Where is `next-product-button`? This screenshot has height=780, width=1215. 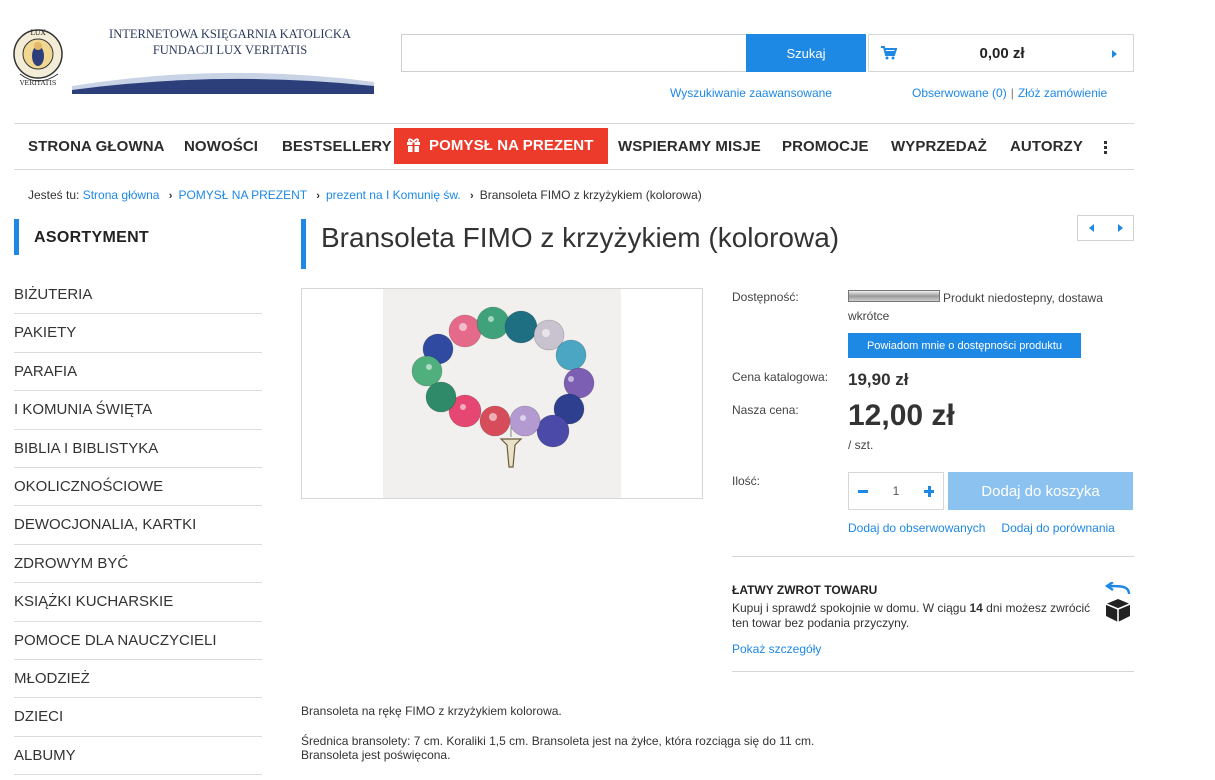 next-product-button is located at coordinates (1120, 228).